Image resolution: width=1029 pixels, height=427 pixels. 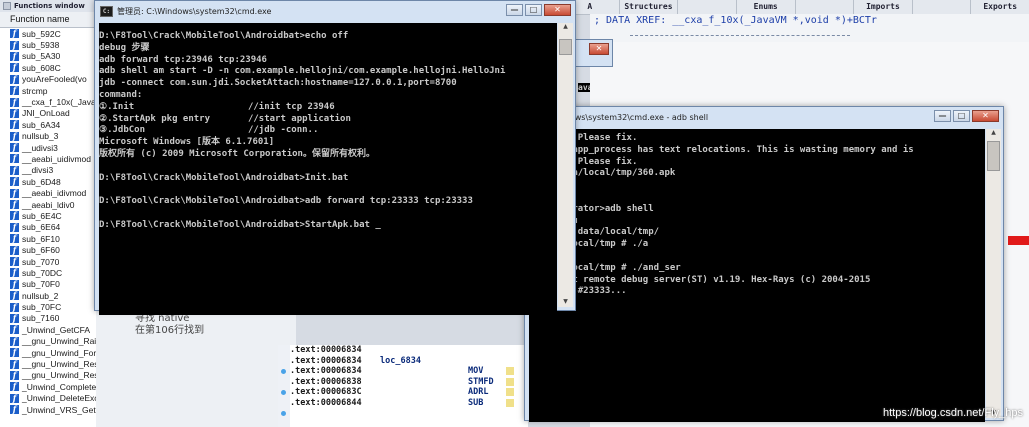 What do you see at coordinates (882, 7) in the screenshot?
I see `ida-tab: Imports` at bounding box center [882, 7].